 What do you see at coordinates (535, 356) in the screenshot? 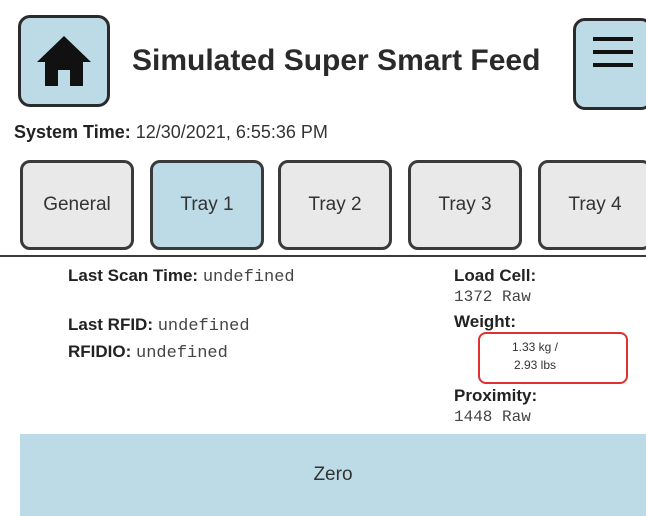
I see `weight-value: 1.33 kg / 2.93 lbs` at bounding box center [535, 356].